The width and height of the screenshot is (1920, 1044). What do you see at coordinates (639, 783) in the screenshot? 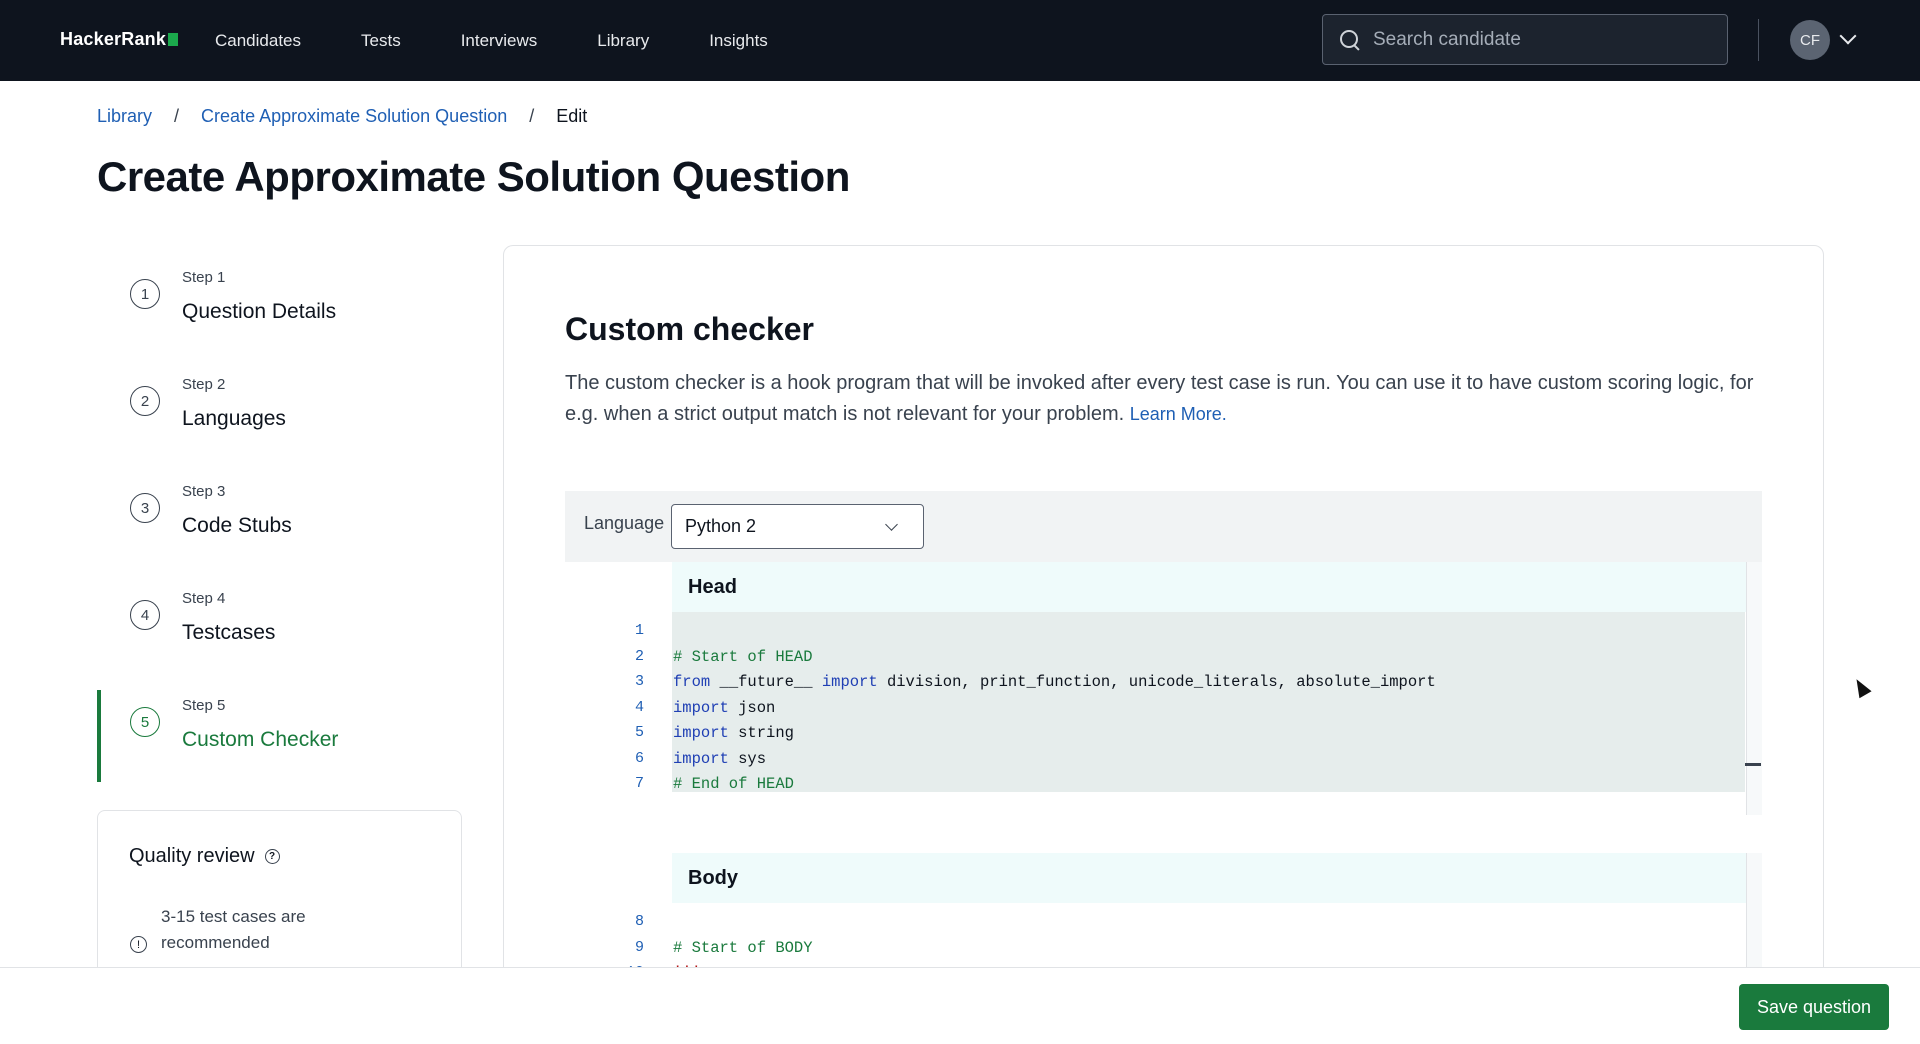
I see `line-number: 7` at bounding box center [639, 783].